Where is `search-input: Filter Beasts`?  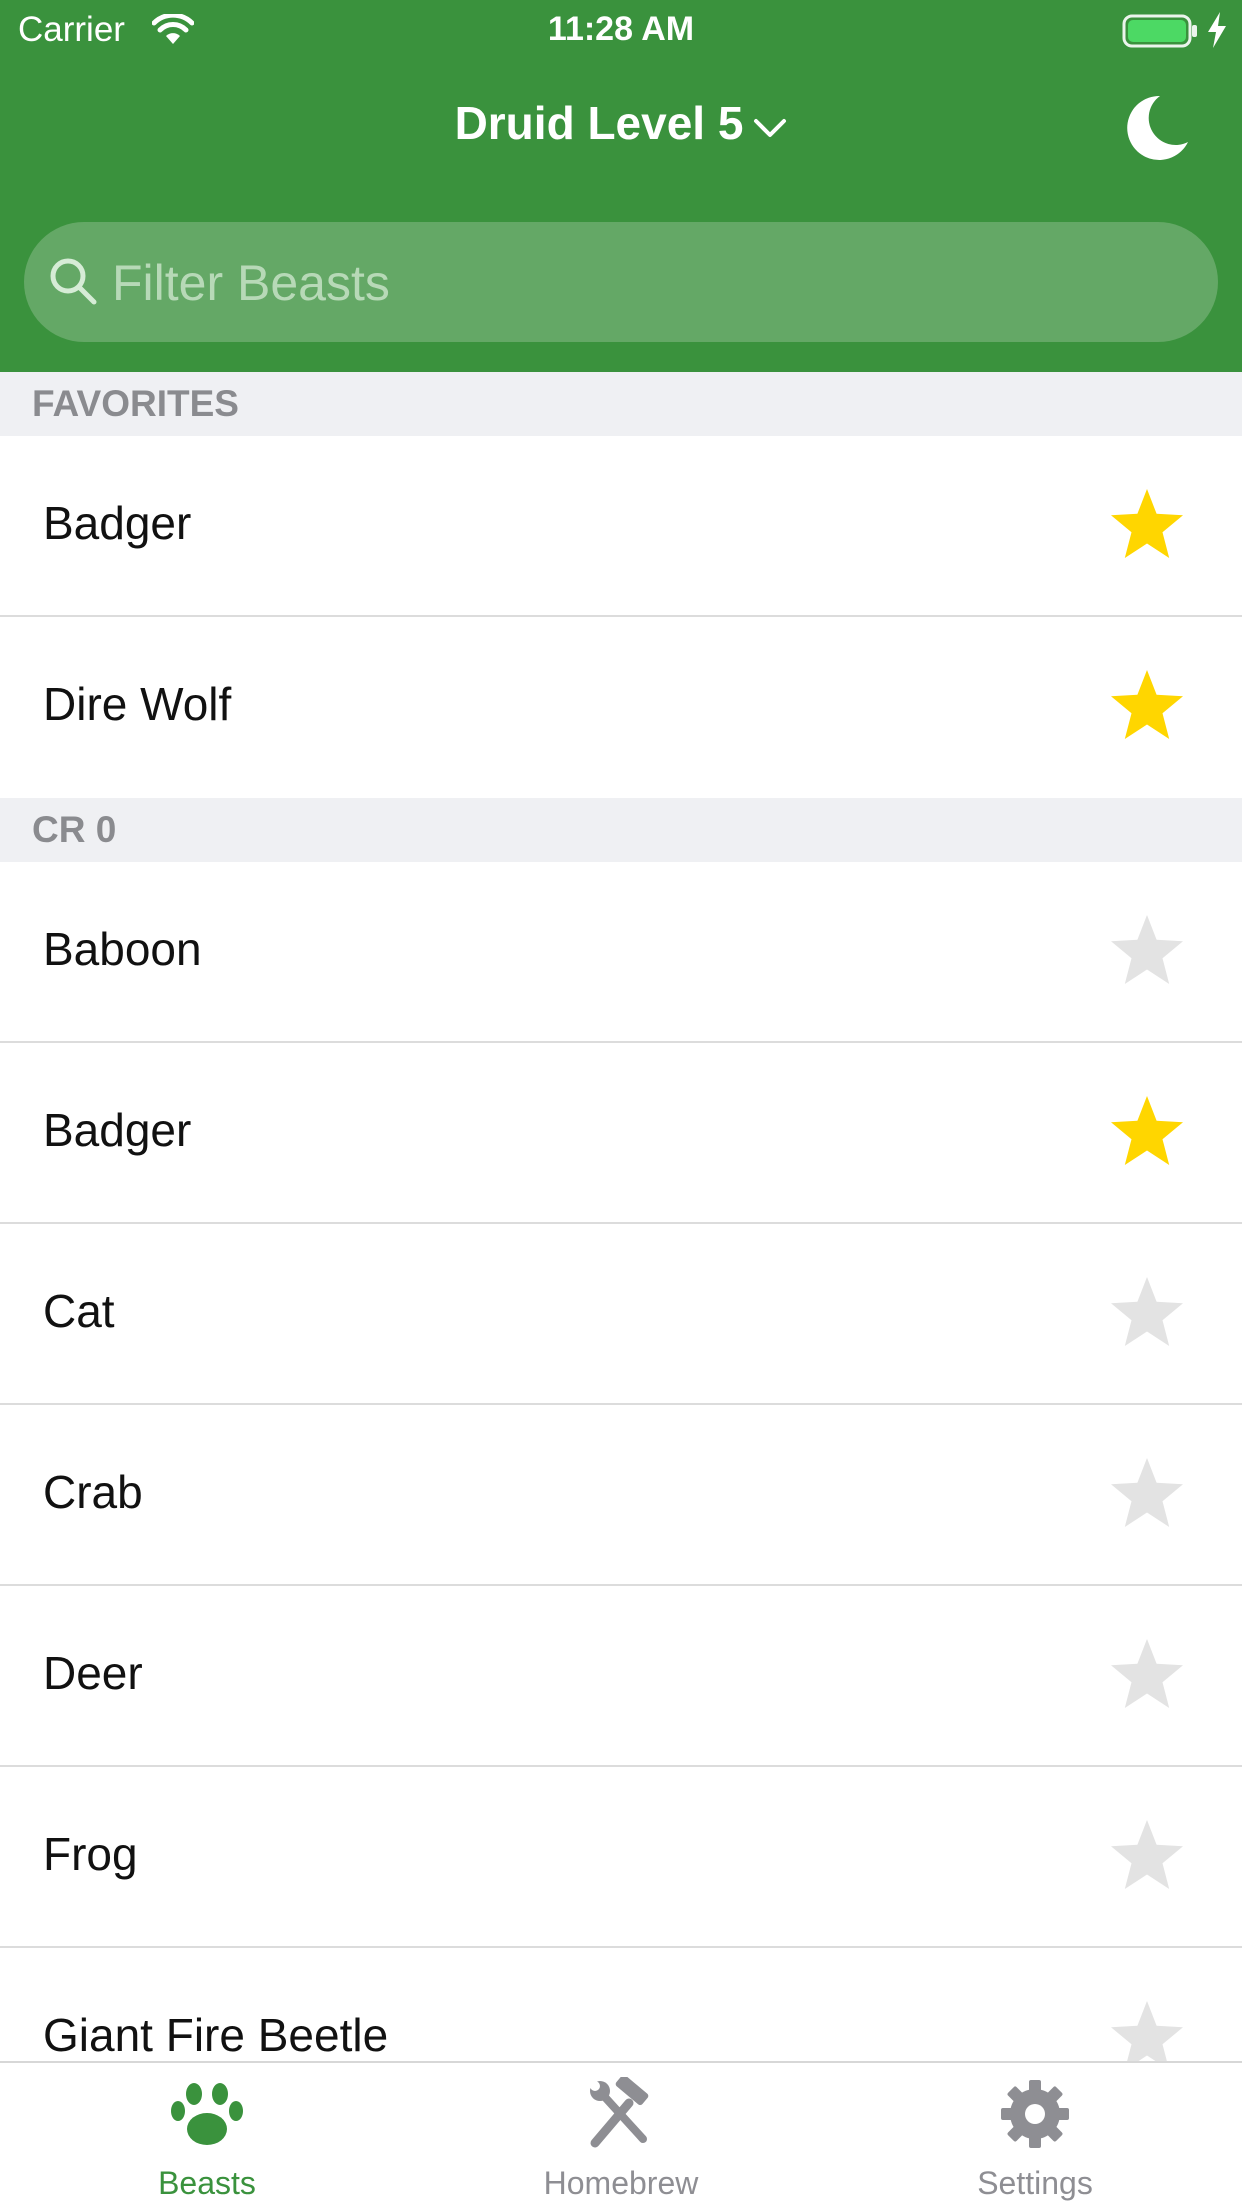 search-input: Filter Beasts is located at coordinates (251, 283).